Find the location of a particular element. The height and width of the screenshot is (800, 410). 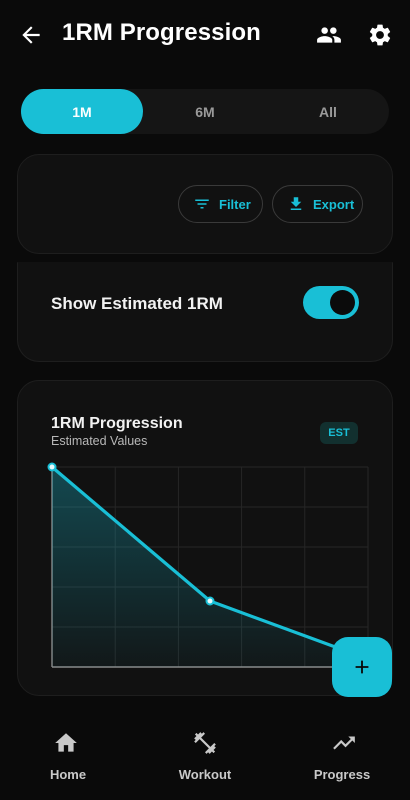

app-bar: 1RM Progression is located at coordinates (205, 35).